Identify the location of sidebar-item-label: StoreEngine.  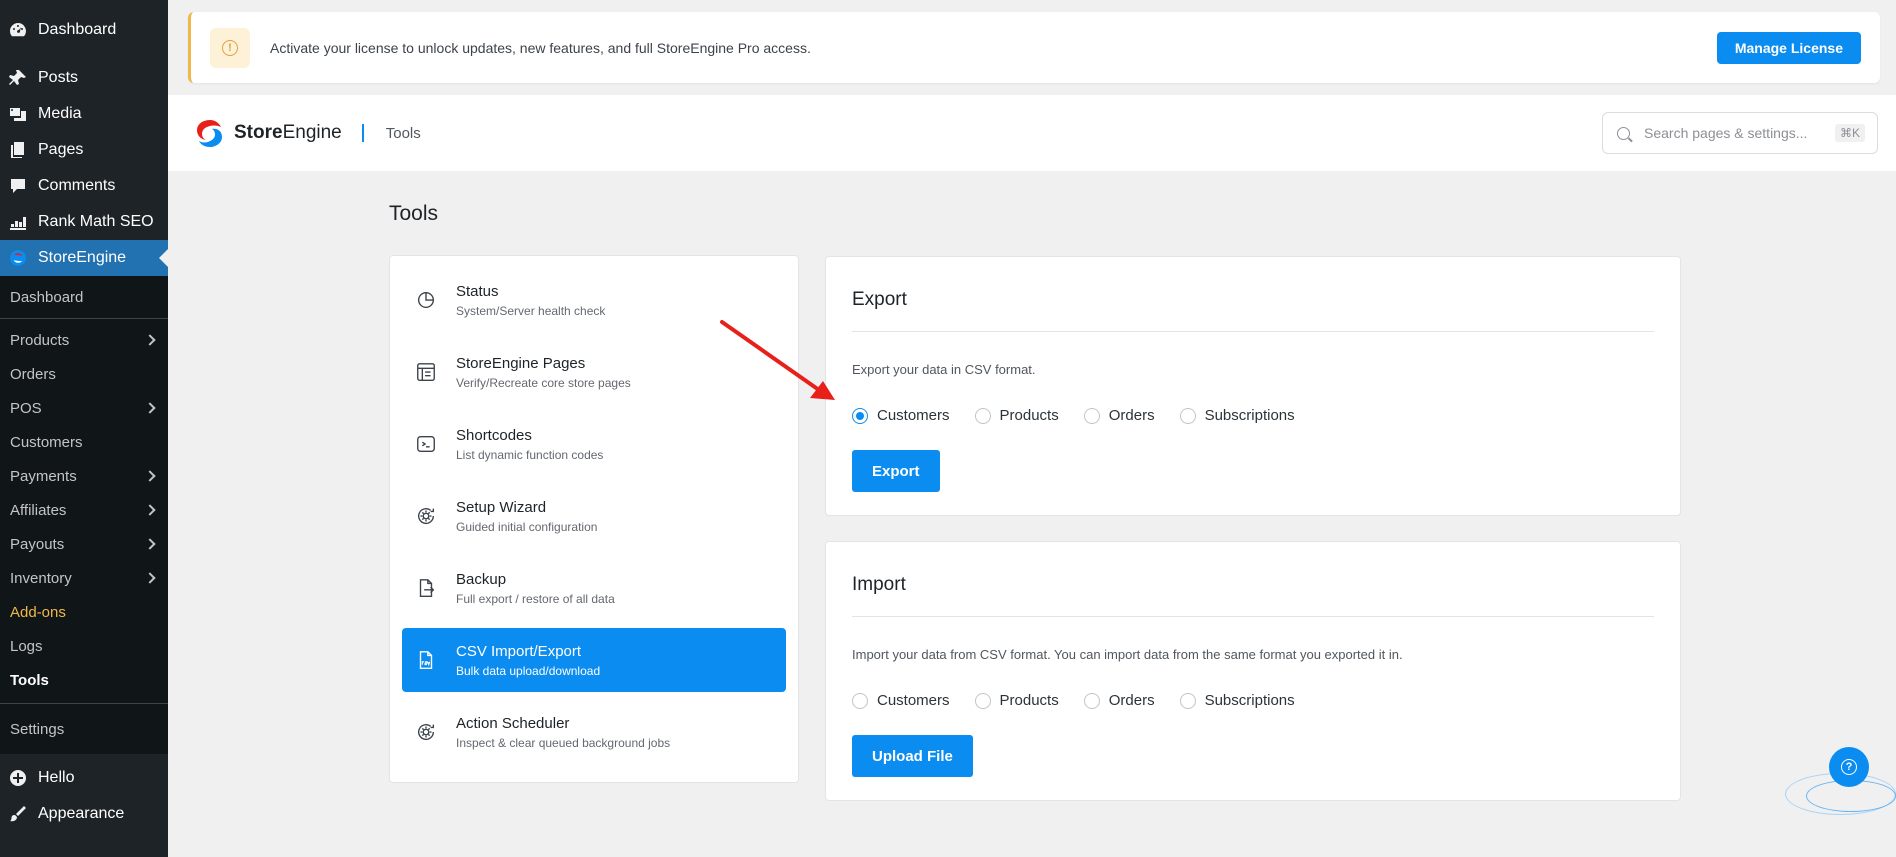
(82, 257).